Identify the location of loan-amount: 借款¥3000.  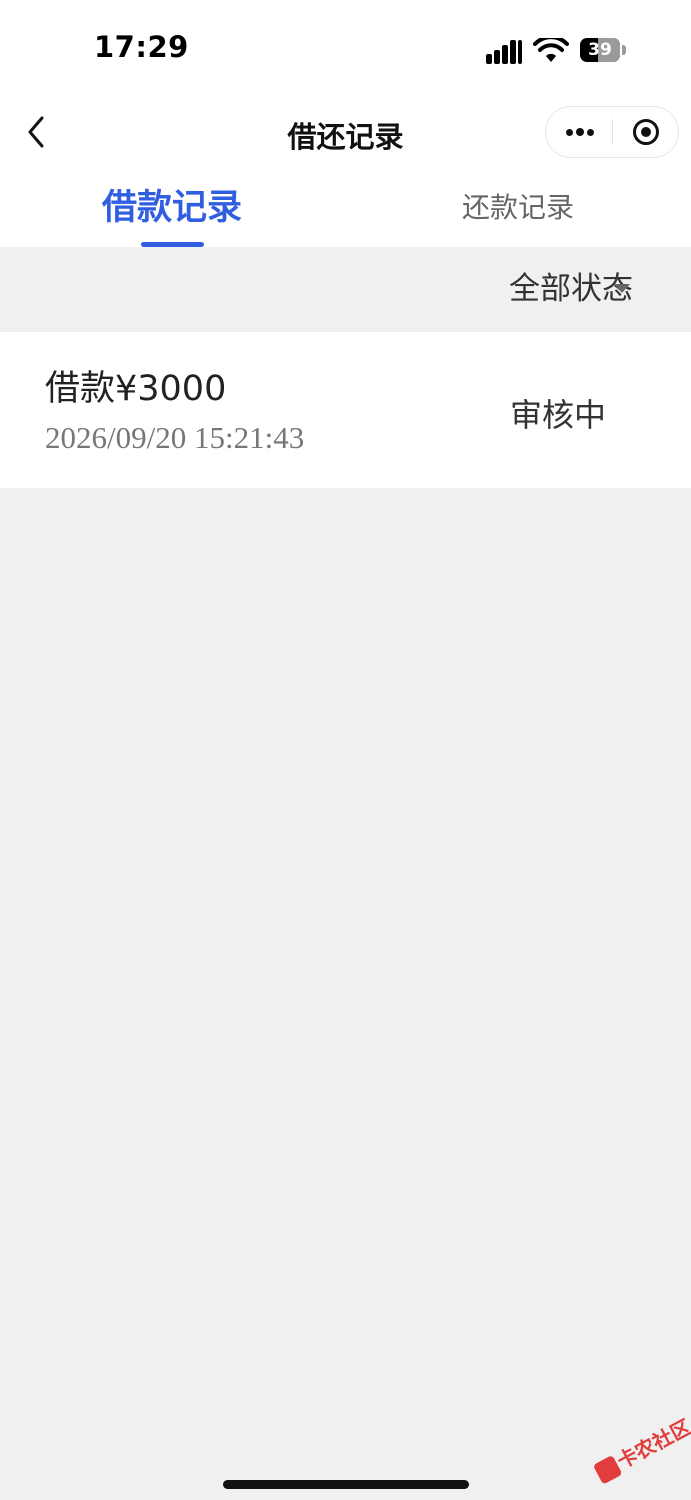
(136, 389).